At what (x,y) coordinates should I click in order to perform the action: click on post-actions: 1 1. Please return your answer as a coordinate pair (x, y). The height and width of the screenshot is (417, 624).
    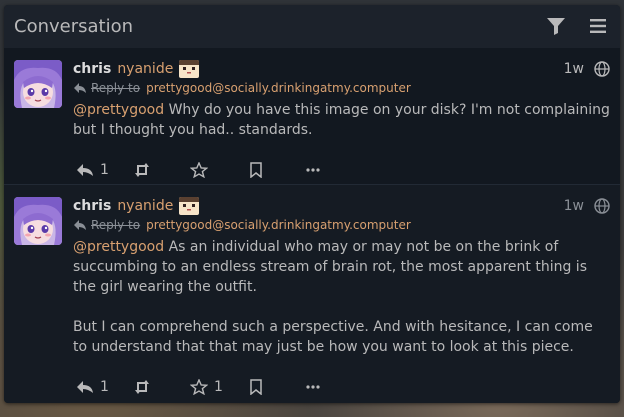
    Looking at the image, I should click on (343, 385).